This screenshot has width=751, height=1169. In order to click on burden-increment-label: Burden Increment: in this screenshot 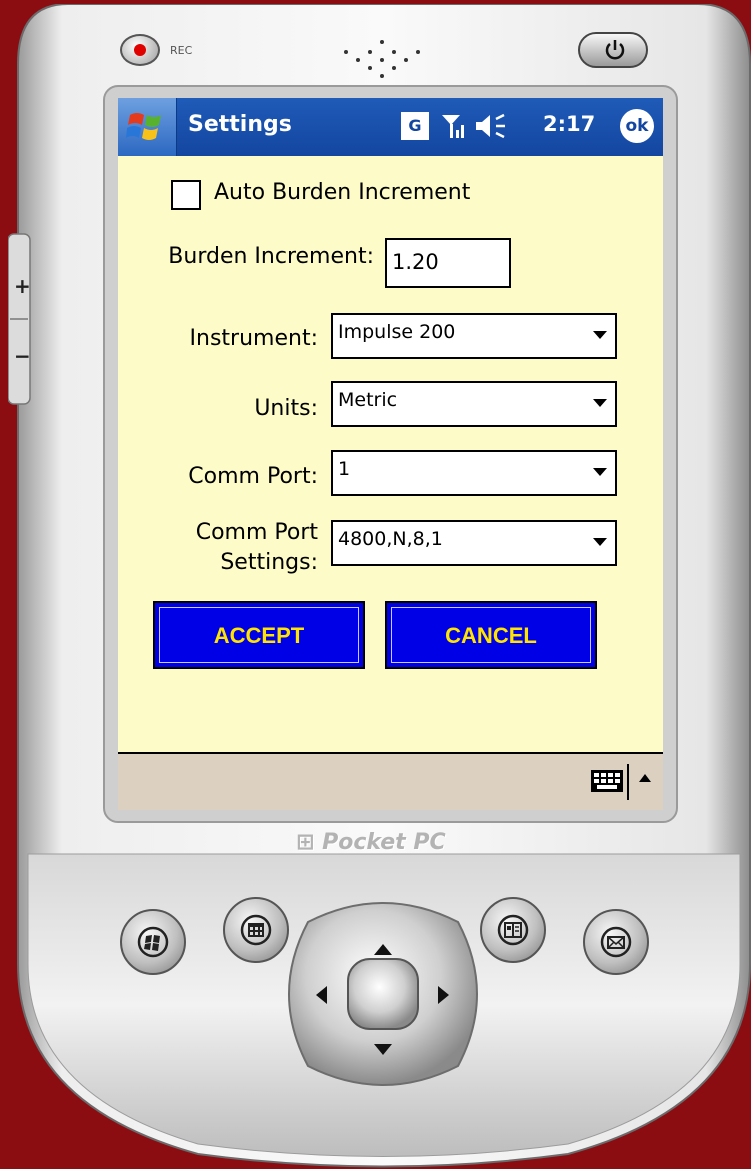, I will do `click(271, 256)`.